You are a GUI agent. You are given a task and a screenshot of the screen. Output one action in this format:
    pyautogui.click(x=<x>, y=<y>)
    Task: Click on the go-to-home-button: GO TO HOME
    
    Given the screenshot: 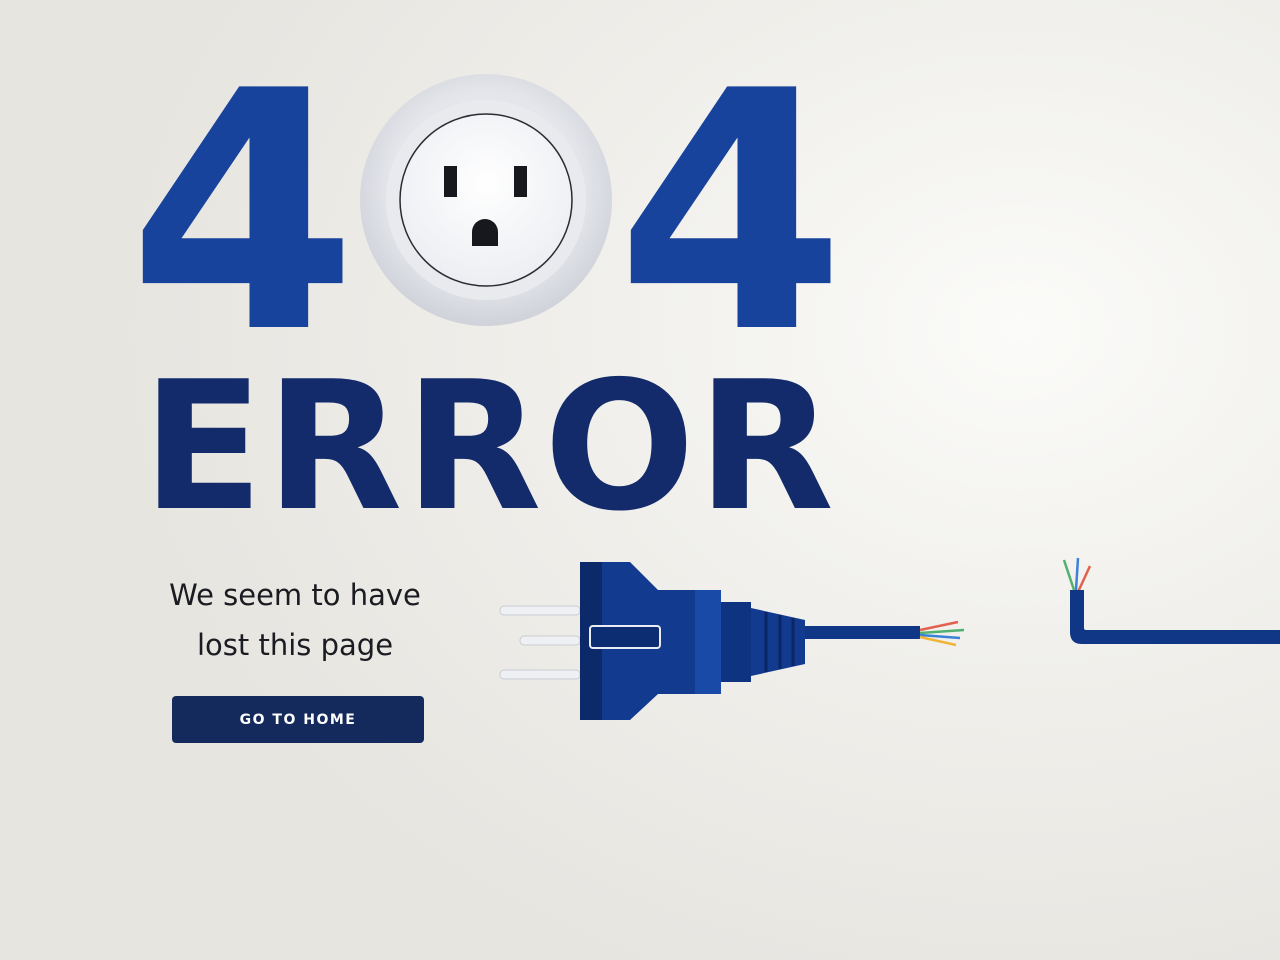 What is the action you would take?
    pyautogui.click(x=298, y=719)
    